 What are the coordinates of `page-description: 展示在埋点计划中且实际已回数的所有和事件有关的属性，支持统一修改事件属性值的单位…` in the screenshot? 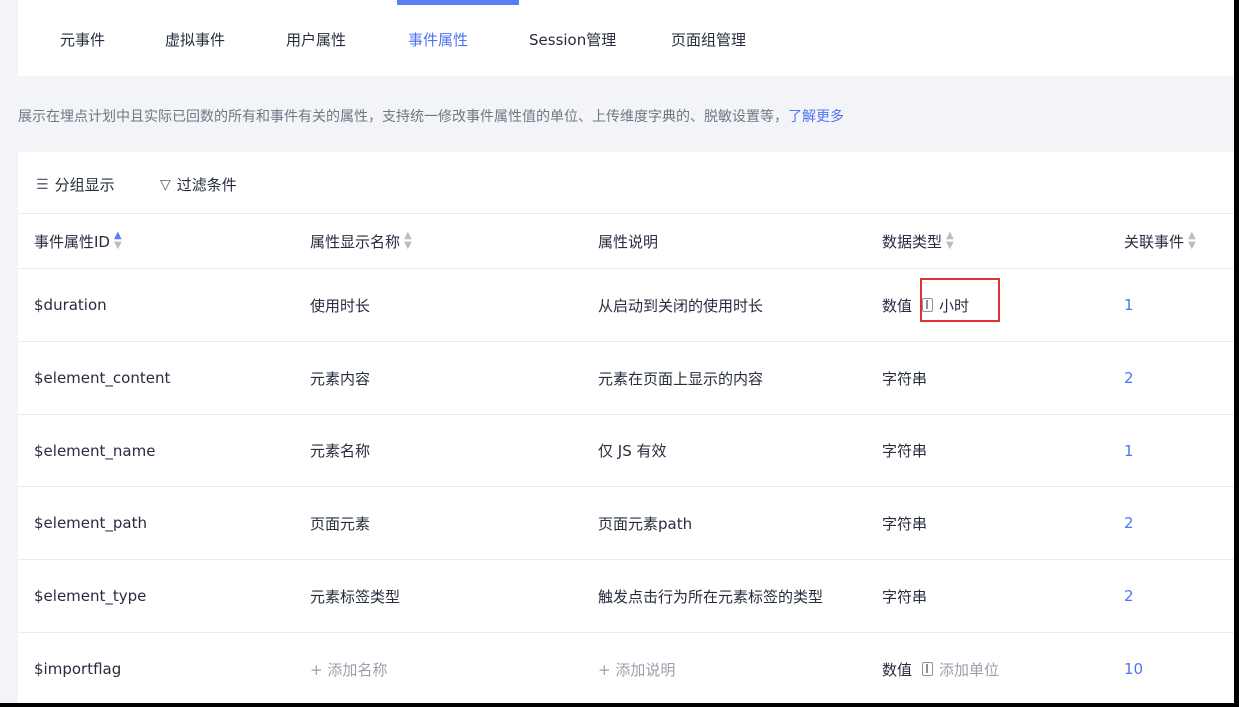 It's located at (431, 117).